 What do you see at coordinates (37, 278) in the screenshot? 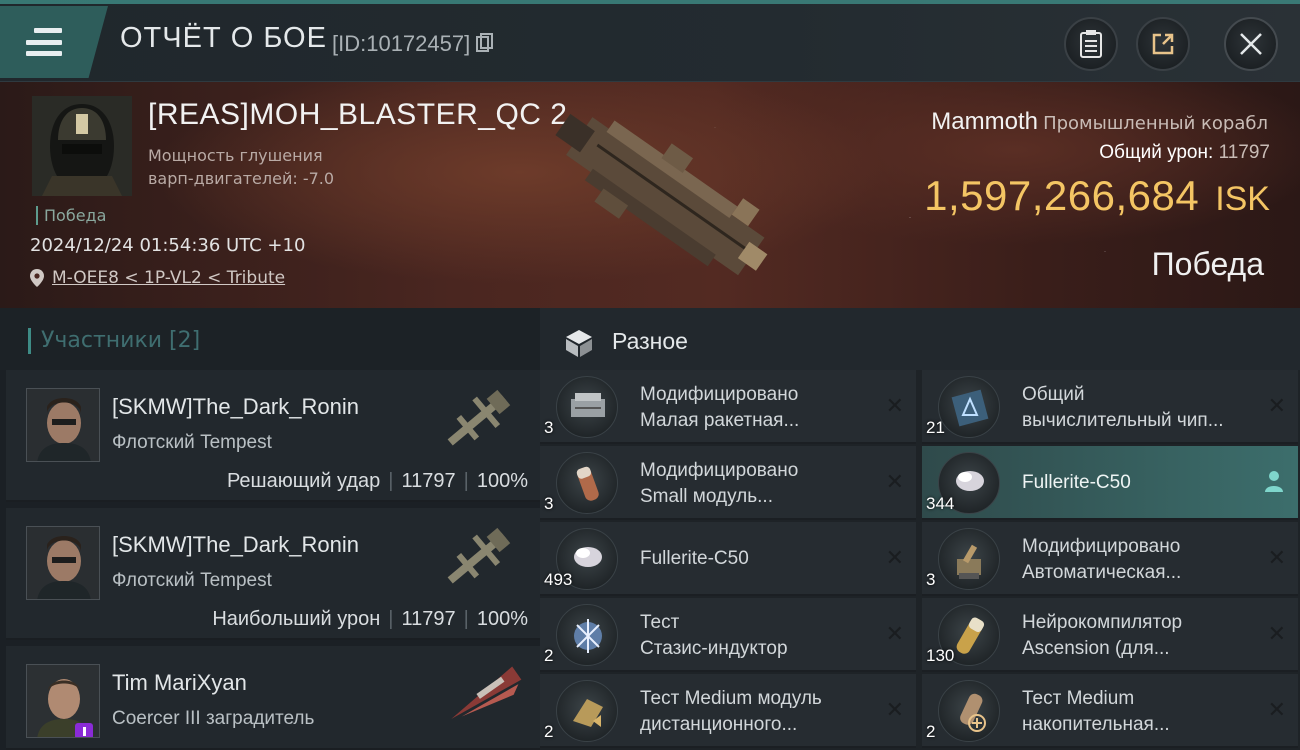
I see `location-pin-icon` at bounding box center [37, 278].